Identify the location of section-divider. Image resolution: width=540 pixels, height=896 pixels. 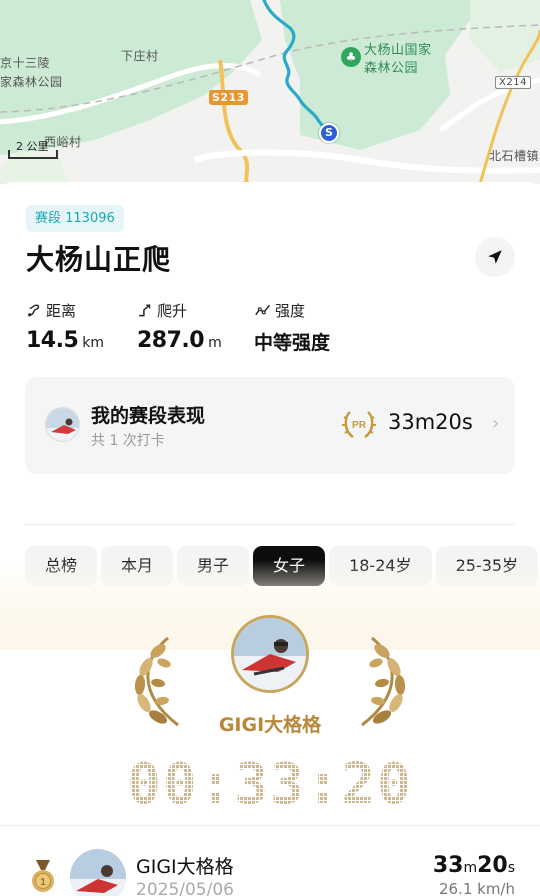
(270, 524).